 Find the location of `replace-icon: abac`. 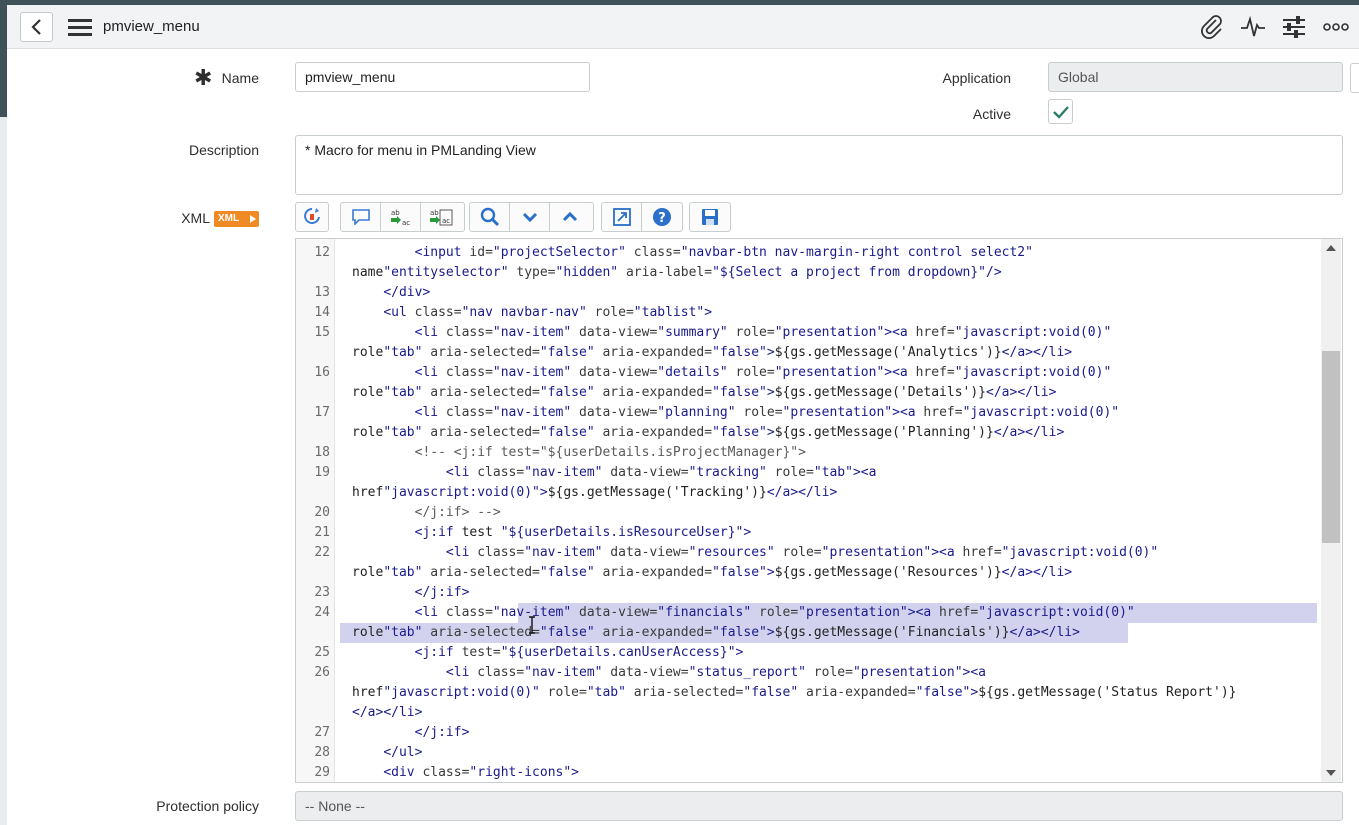

replace-icon: abac is located at coordinates (400, 218).